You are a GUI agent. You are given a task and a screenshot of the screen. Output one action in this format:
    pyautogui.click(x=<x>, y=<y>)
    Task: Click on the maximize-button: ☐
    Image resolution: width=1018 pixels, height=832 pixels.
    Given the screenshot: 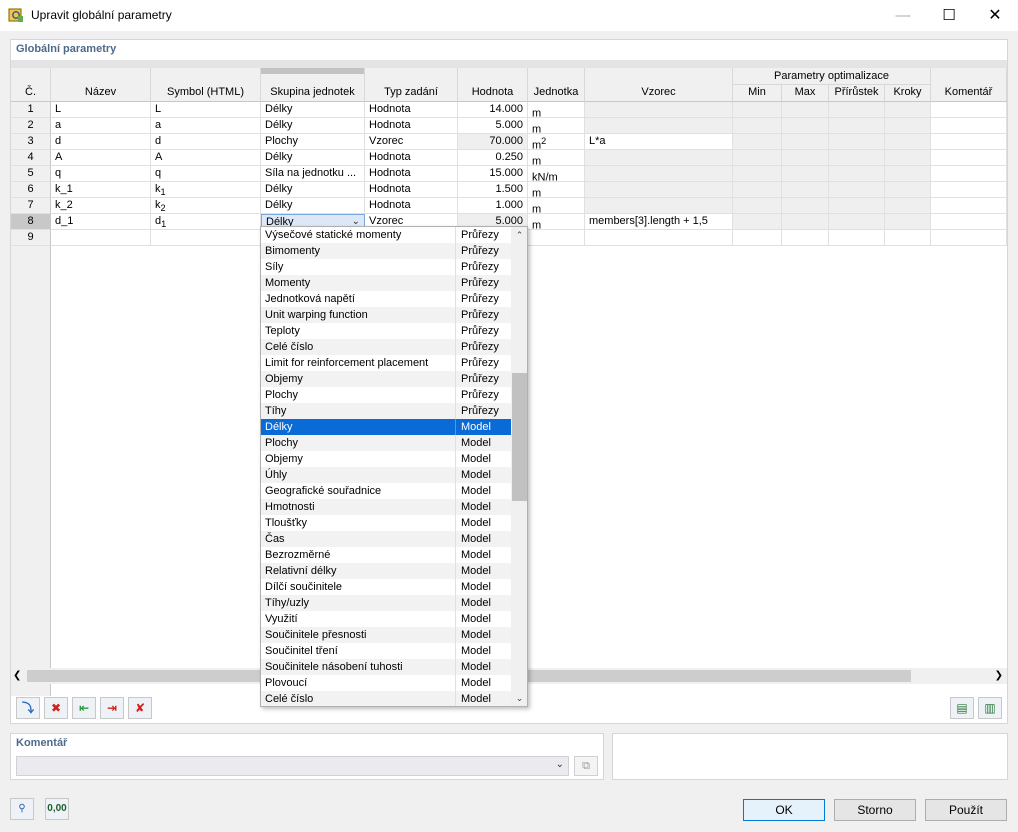 What is the action you would take?
    pyautogui.click(x=949, y=15)
    